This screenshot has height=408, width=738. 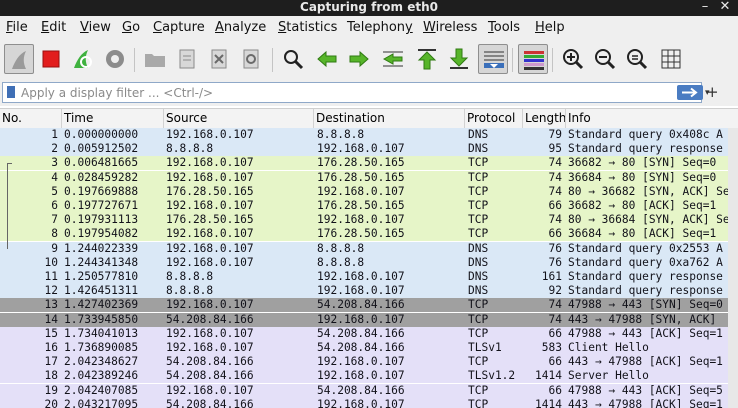 I want to click on display-filter-field: ▾, so click(x=356, y=92).